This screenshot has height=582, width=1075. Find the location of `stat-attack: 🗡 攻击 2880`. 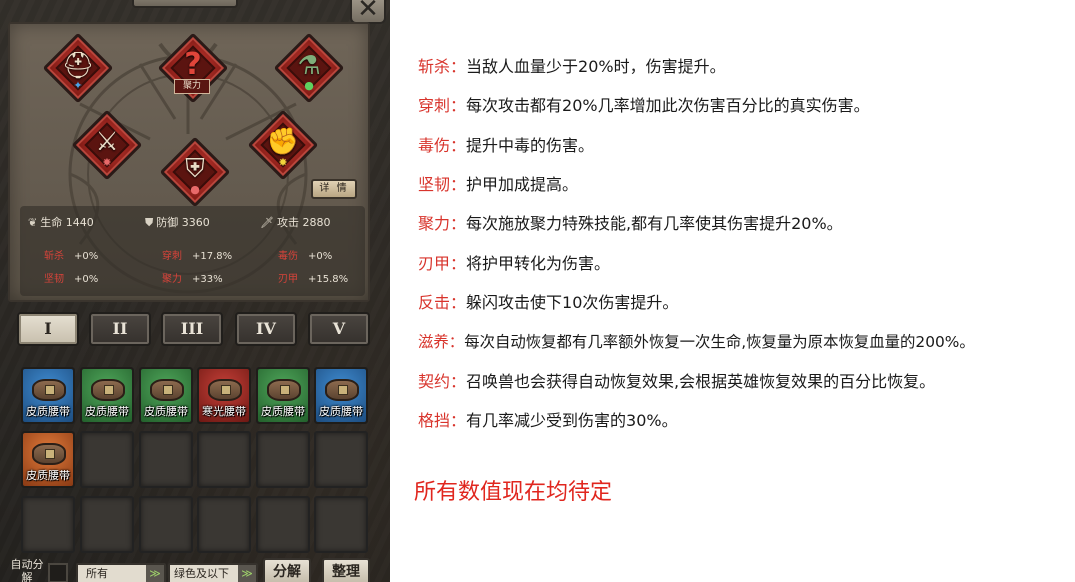

stat-attack: 🗡 攻击 2880 is located at coordinates (295, 222).